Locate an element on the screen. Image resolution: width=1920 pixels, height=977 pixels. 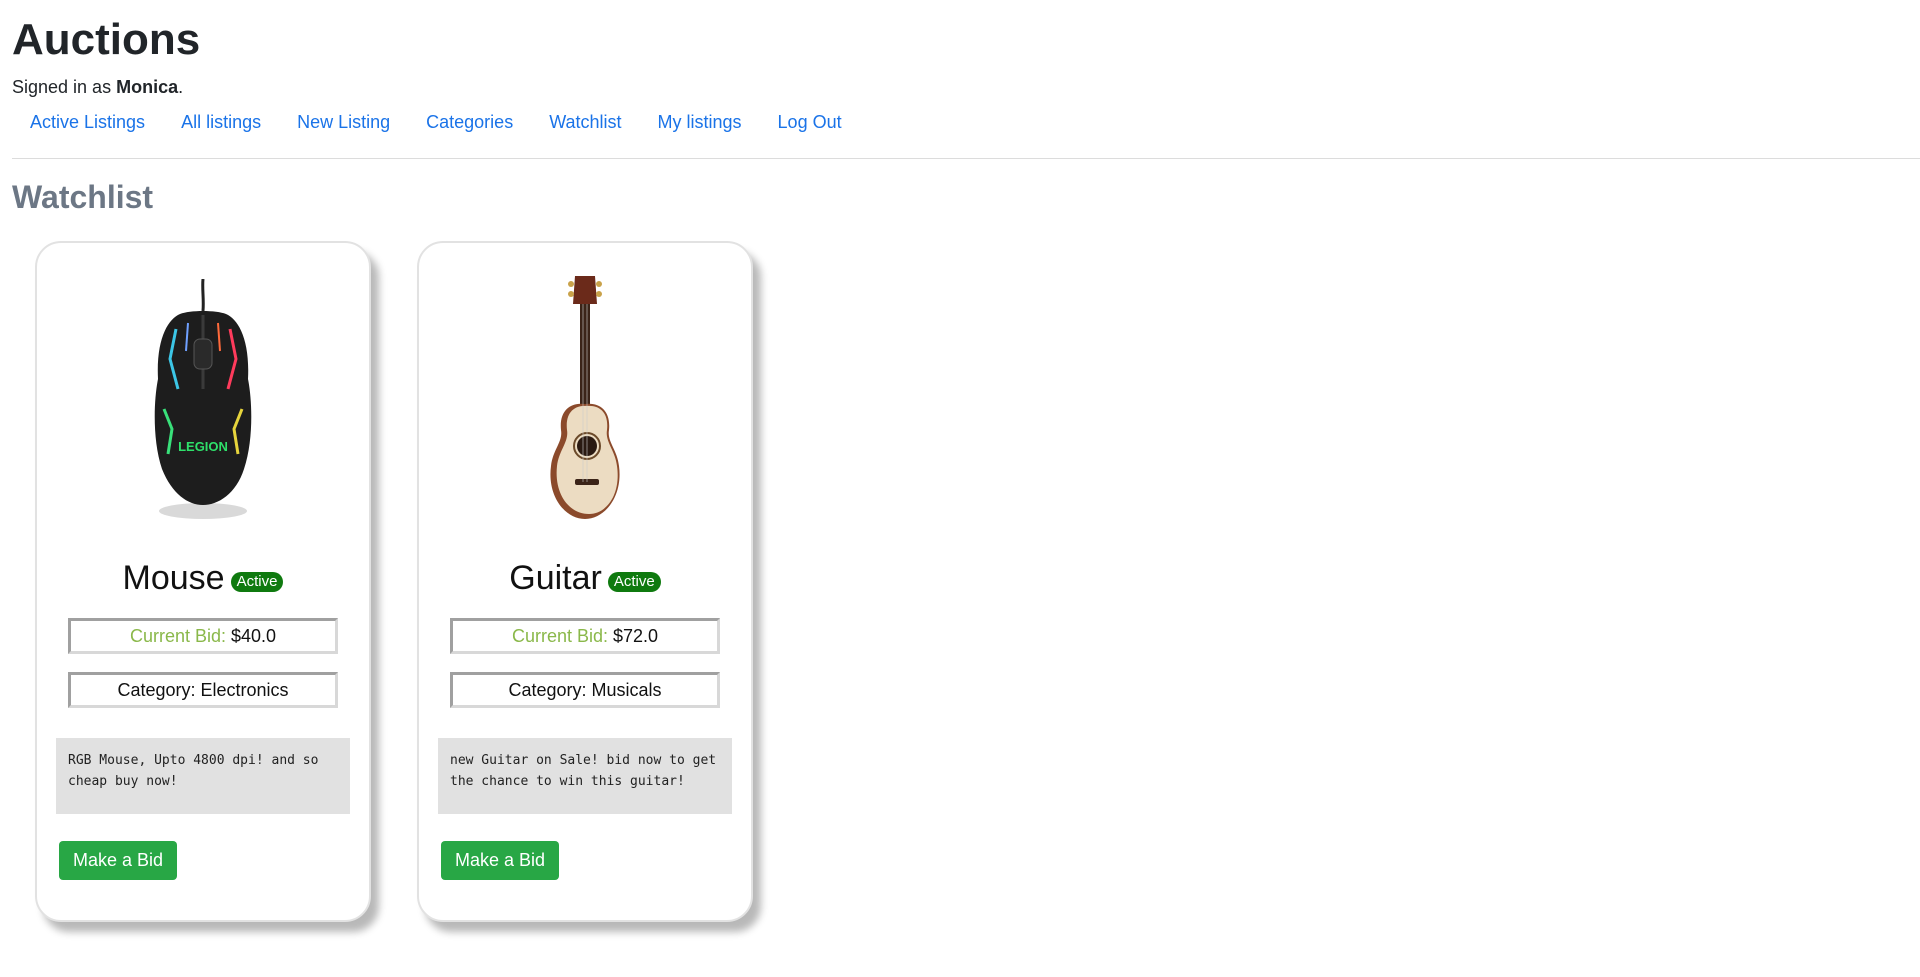
divider is located at coordinates (966, 158).